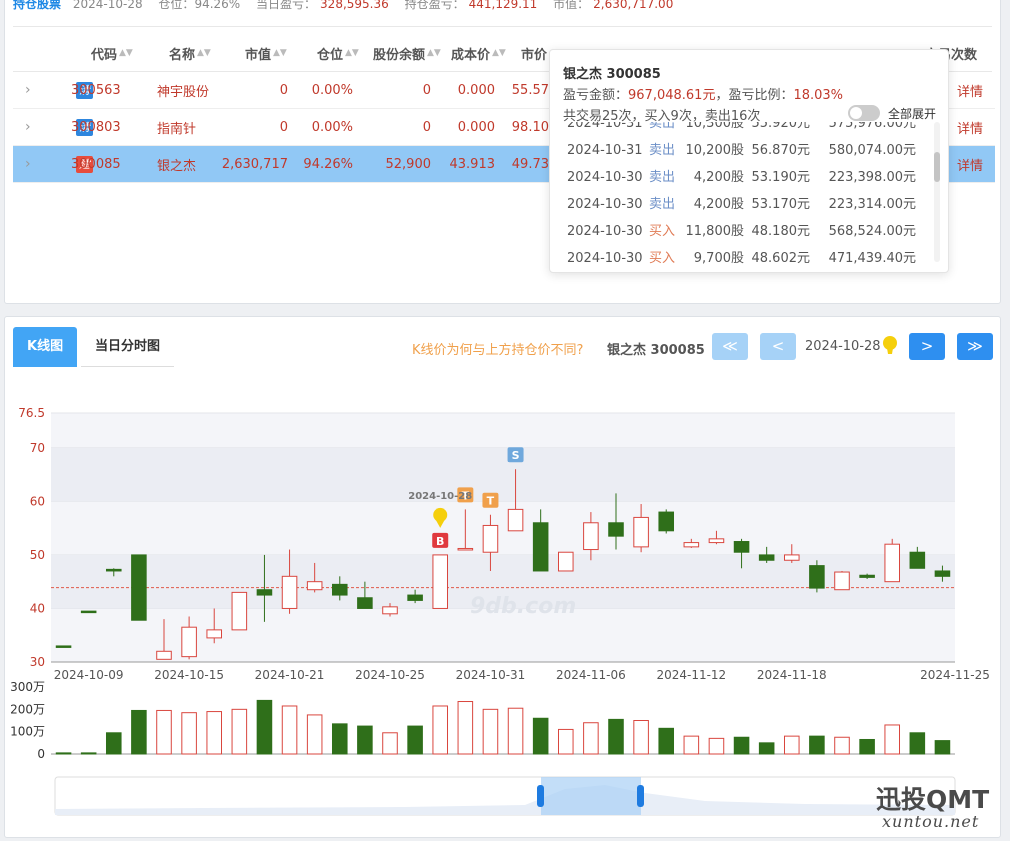 The width and height of the screenshot is (1010, 841). I want to click on header-cost: 成本价 ▲▼, so click(478, 53).